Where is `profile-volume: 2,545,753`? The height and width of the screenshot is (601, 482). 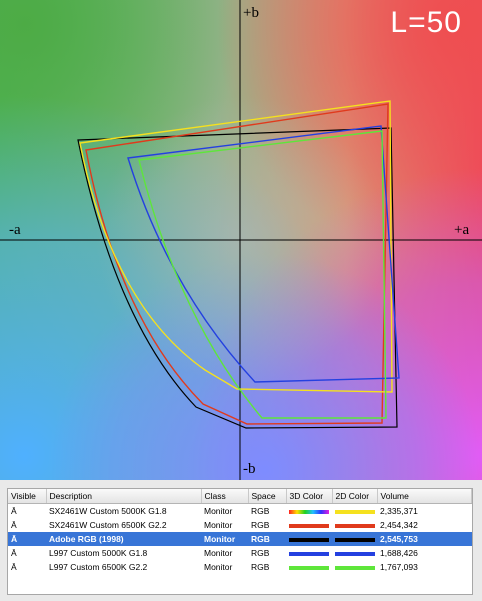
profile-volume: 2,545,753 is located at coordinates (424, 539).